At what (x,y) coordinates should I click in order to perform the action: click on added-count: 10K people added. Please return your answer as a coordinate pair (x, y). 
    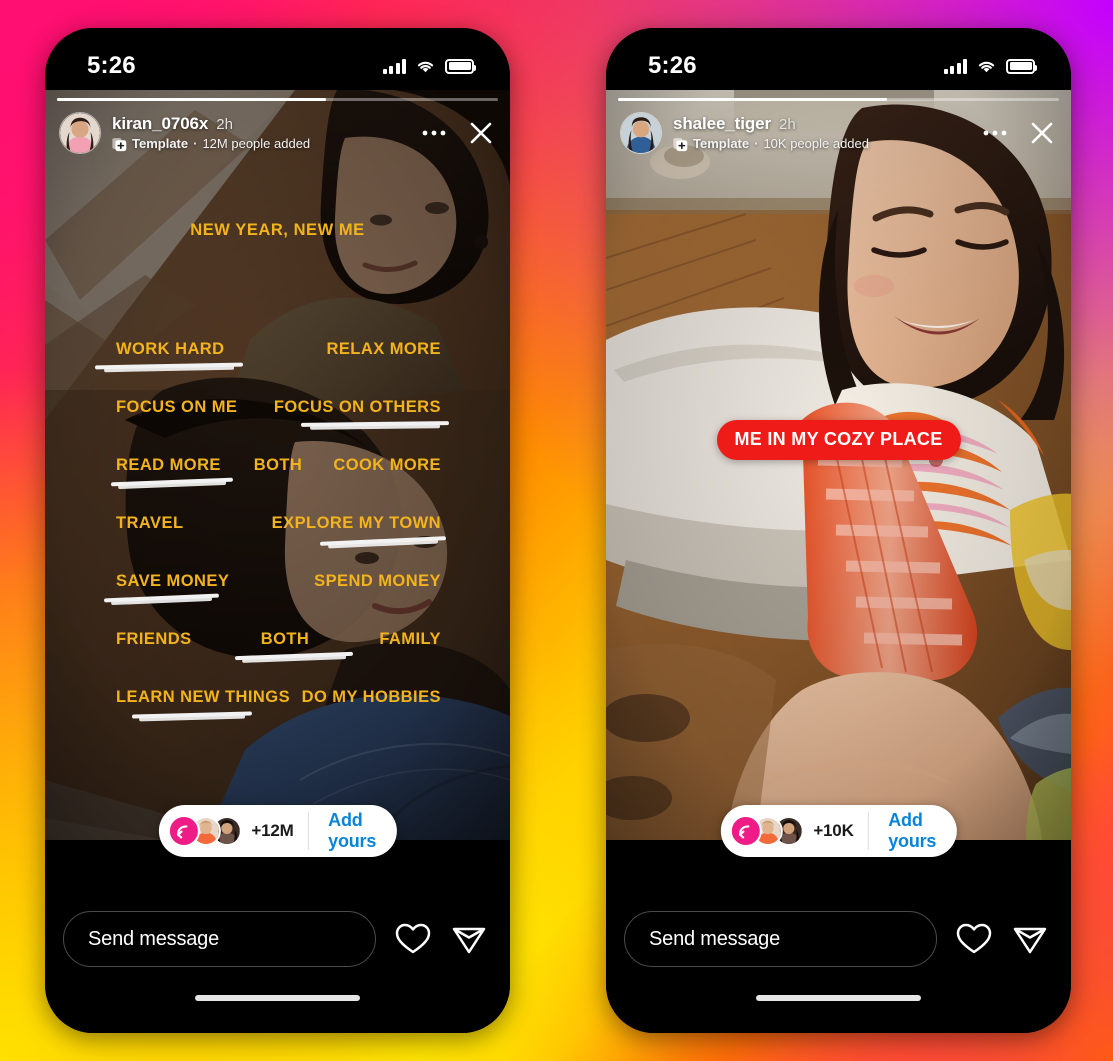
    Looking at the image, I should click on (816, 144).